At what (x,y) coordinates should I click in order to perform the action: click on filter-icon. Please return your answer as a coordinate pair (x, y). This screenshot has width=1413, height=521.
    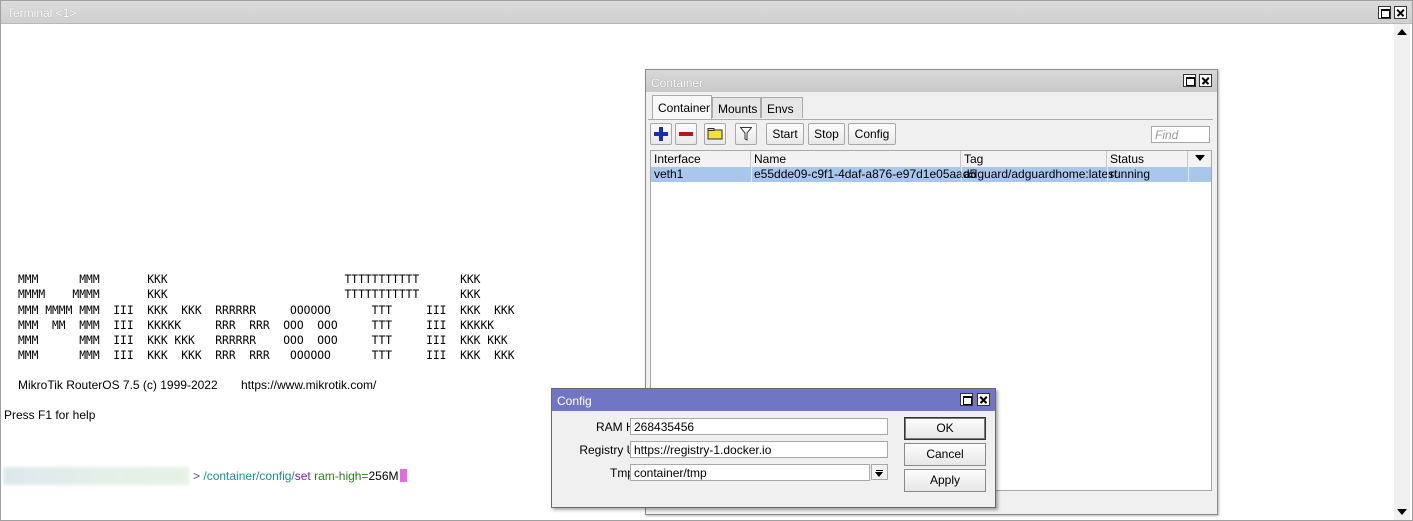
    Looking at the image, I should click on (746, 134).